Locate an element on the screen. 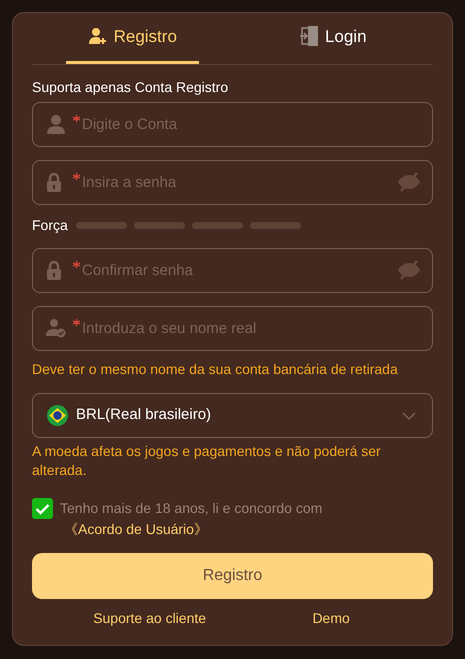  hint-text: A moeda afeta os jogos e pagamentos e não poderá ser alterada. is located at coordinates (207, 461).